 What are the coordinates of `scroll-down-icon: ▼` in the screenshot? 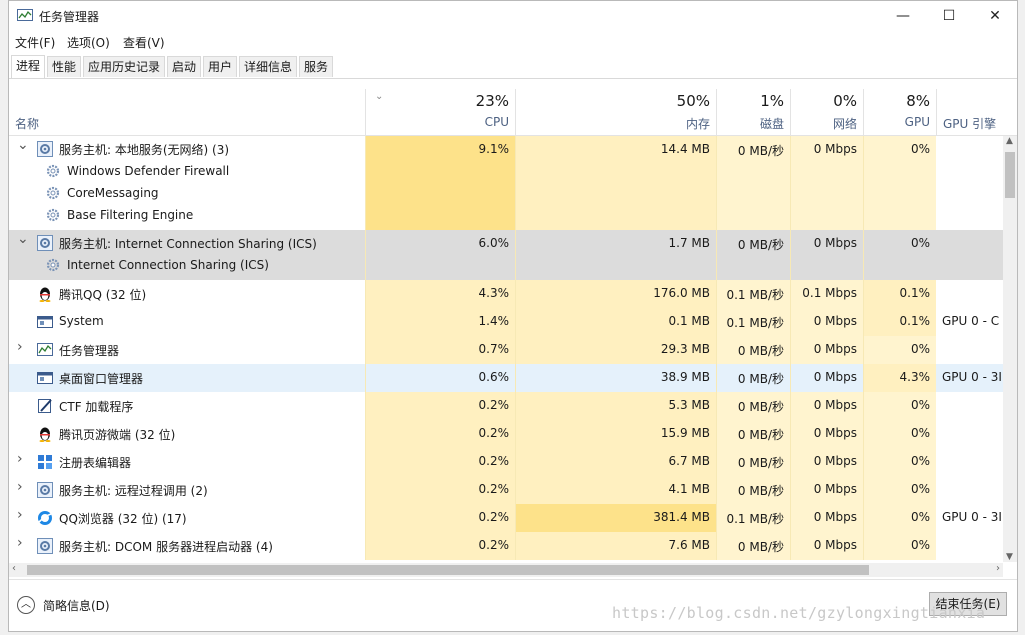 It's located at (1009, 557).